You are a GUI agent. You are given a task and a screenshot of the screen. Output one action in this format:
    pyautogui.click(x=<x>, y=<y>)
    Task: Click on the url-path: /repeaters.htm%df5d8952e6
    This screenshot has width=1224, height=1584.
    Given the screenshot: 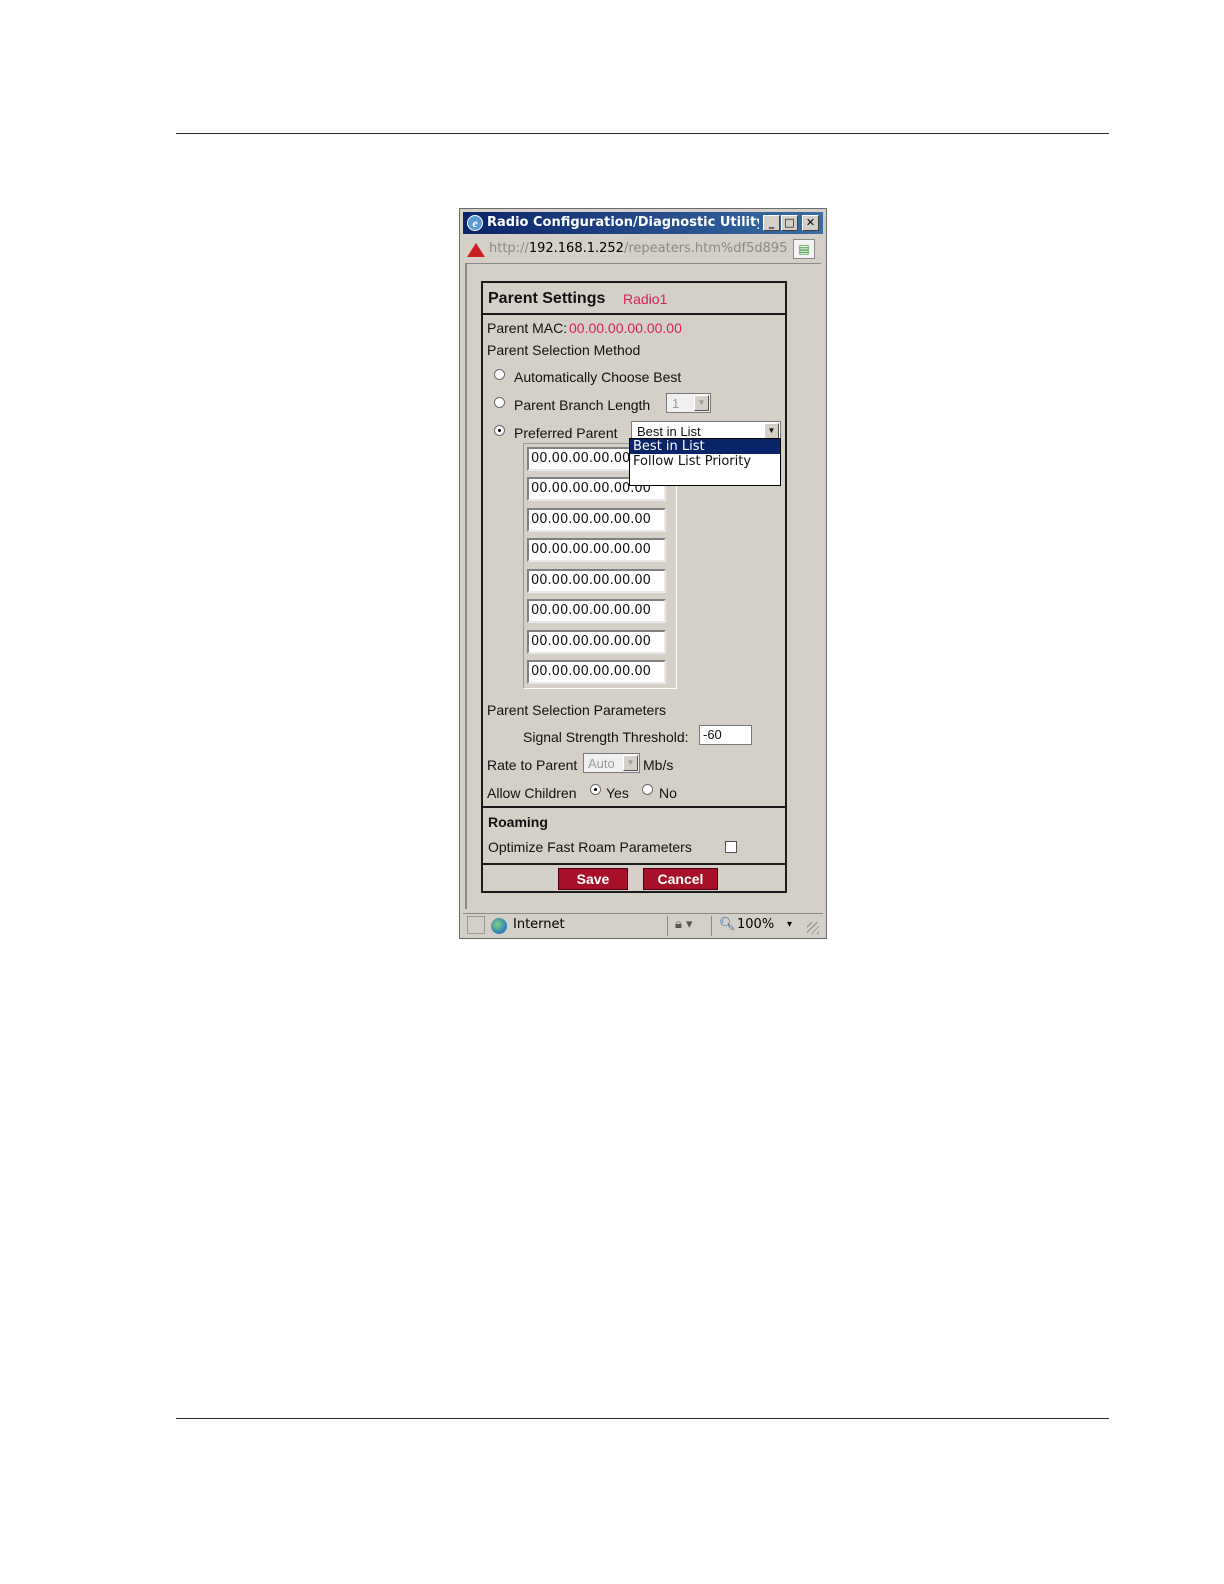 What is the action you would take?
    pyautogui.click(x=705, y=248)
    